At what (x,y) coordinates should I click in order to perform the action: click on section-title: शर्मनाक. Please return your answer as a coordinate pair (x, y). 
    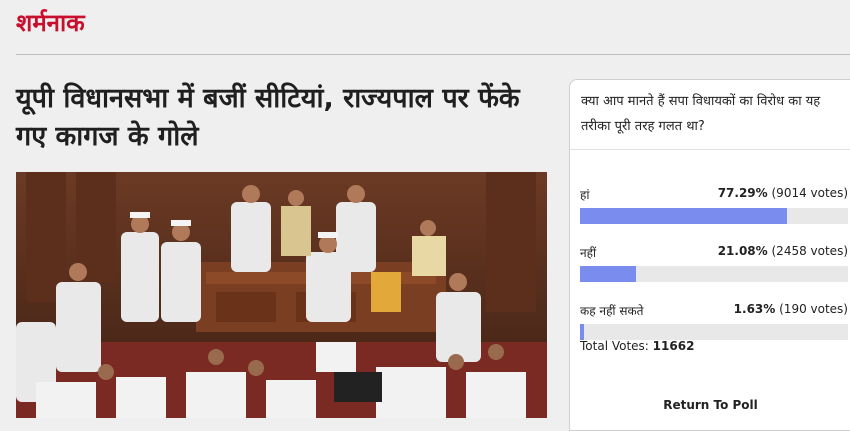
    Looking at the image, I should click on (50, 23).